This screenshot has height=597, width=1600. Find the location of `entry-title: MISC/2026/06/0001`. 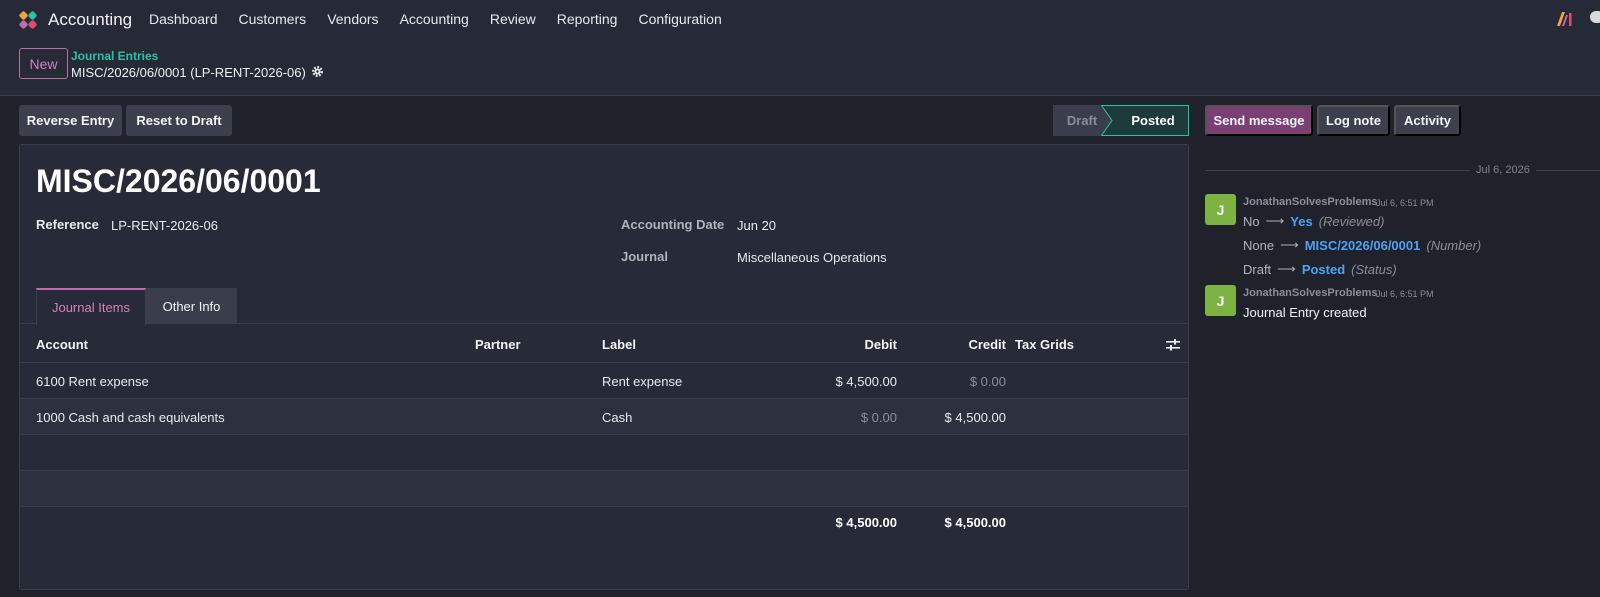

entry-title: MISC/2026/06/0001 is located at coordinates (178, 181).